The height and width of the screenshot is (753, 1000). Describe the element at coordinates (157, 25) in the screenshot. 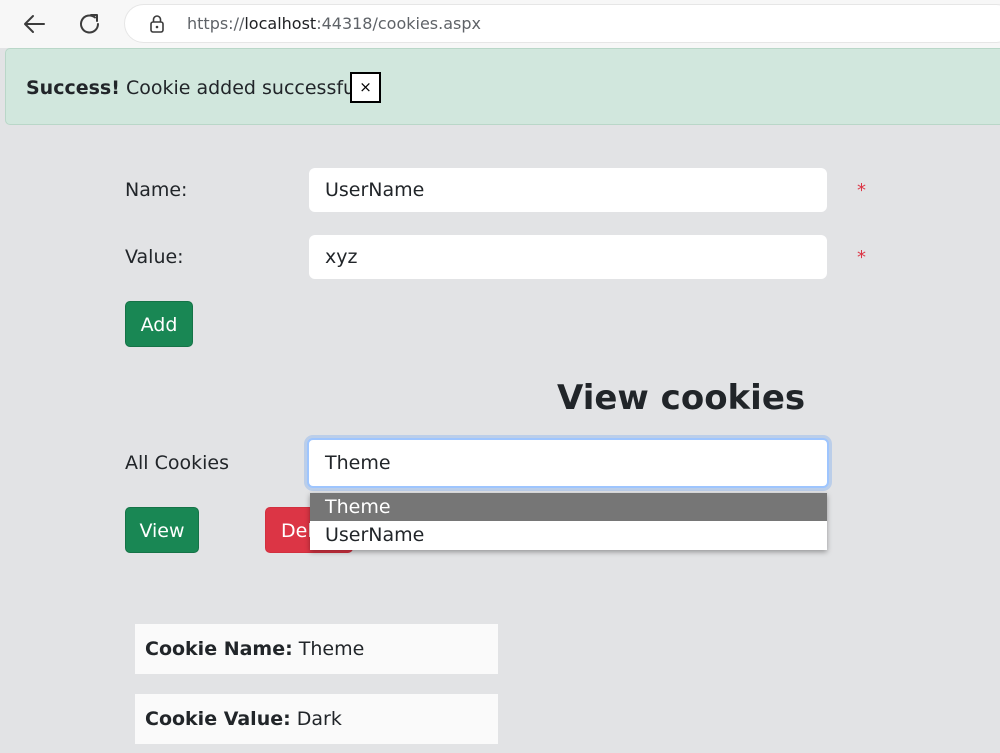

I see `lock-icon` at that location.